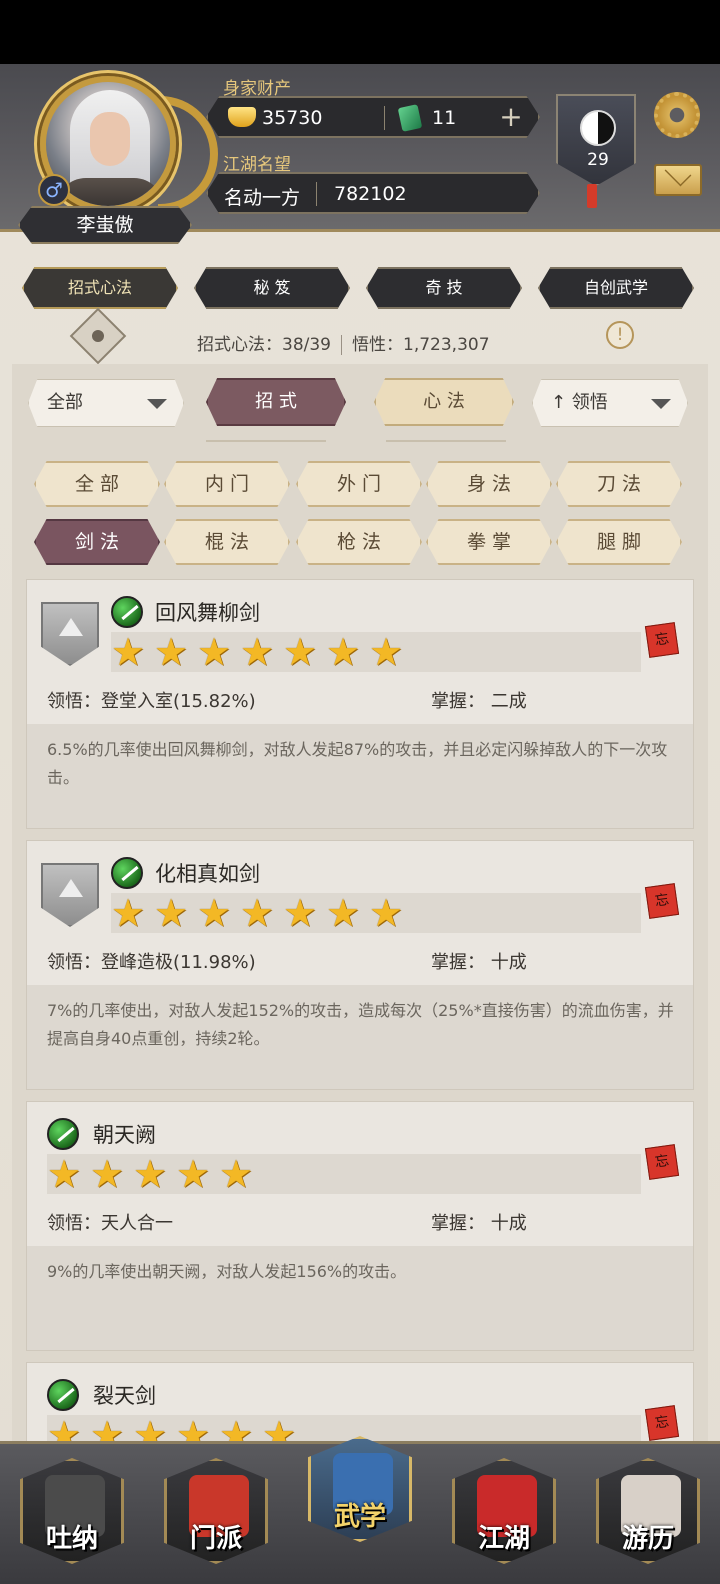  I want to click on category-blade: 刀 法, so click(619, 484).